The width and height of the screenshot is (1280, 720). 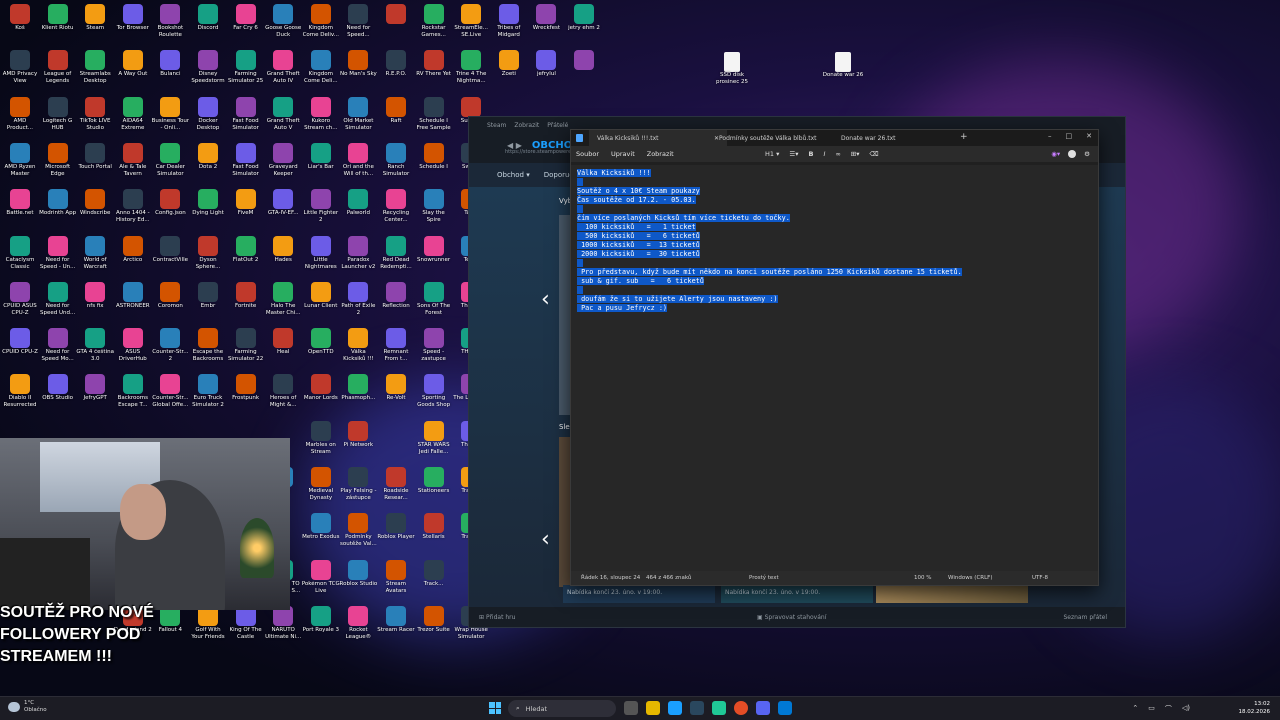 What do you see at coordinates (824, 154) in the screenshot?
I see `italic-icon: I` at bounding box center [824, 154].